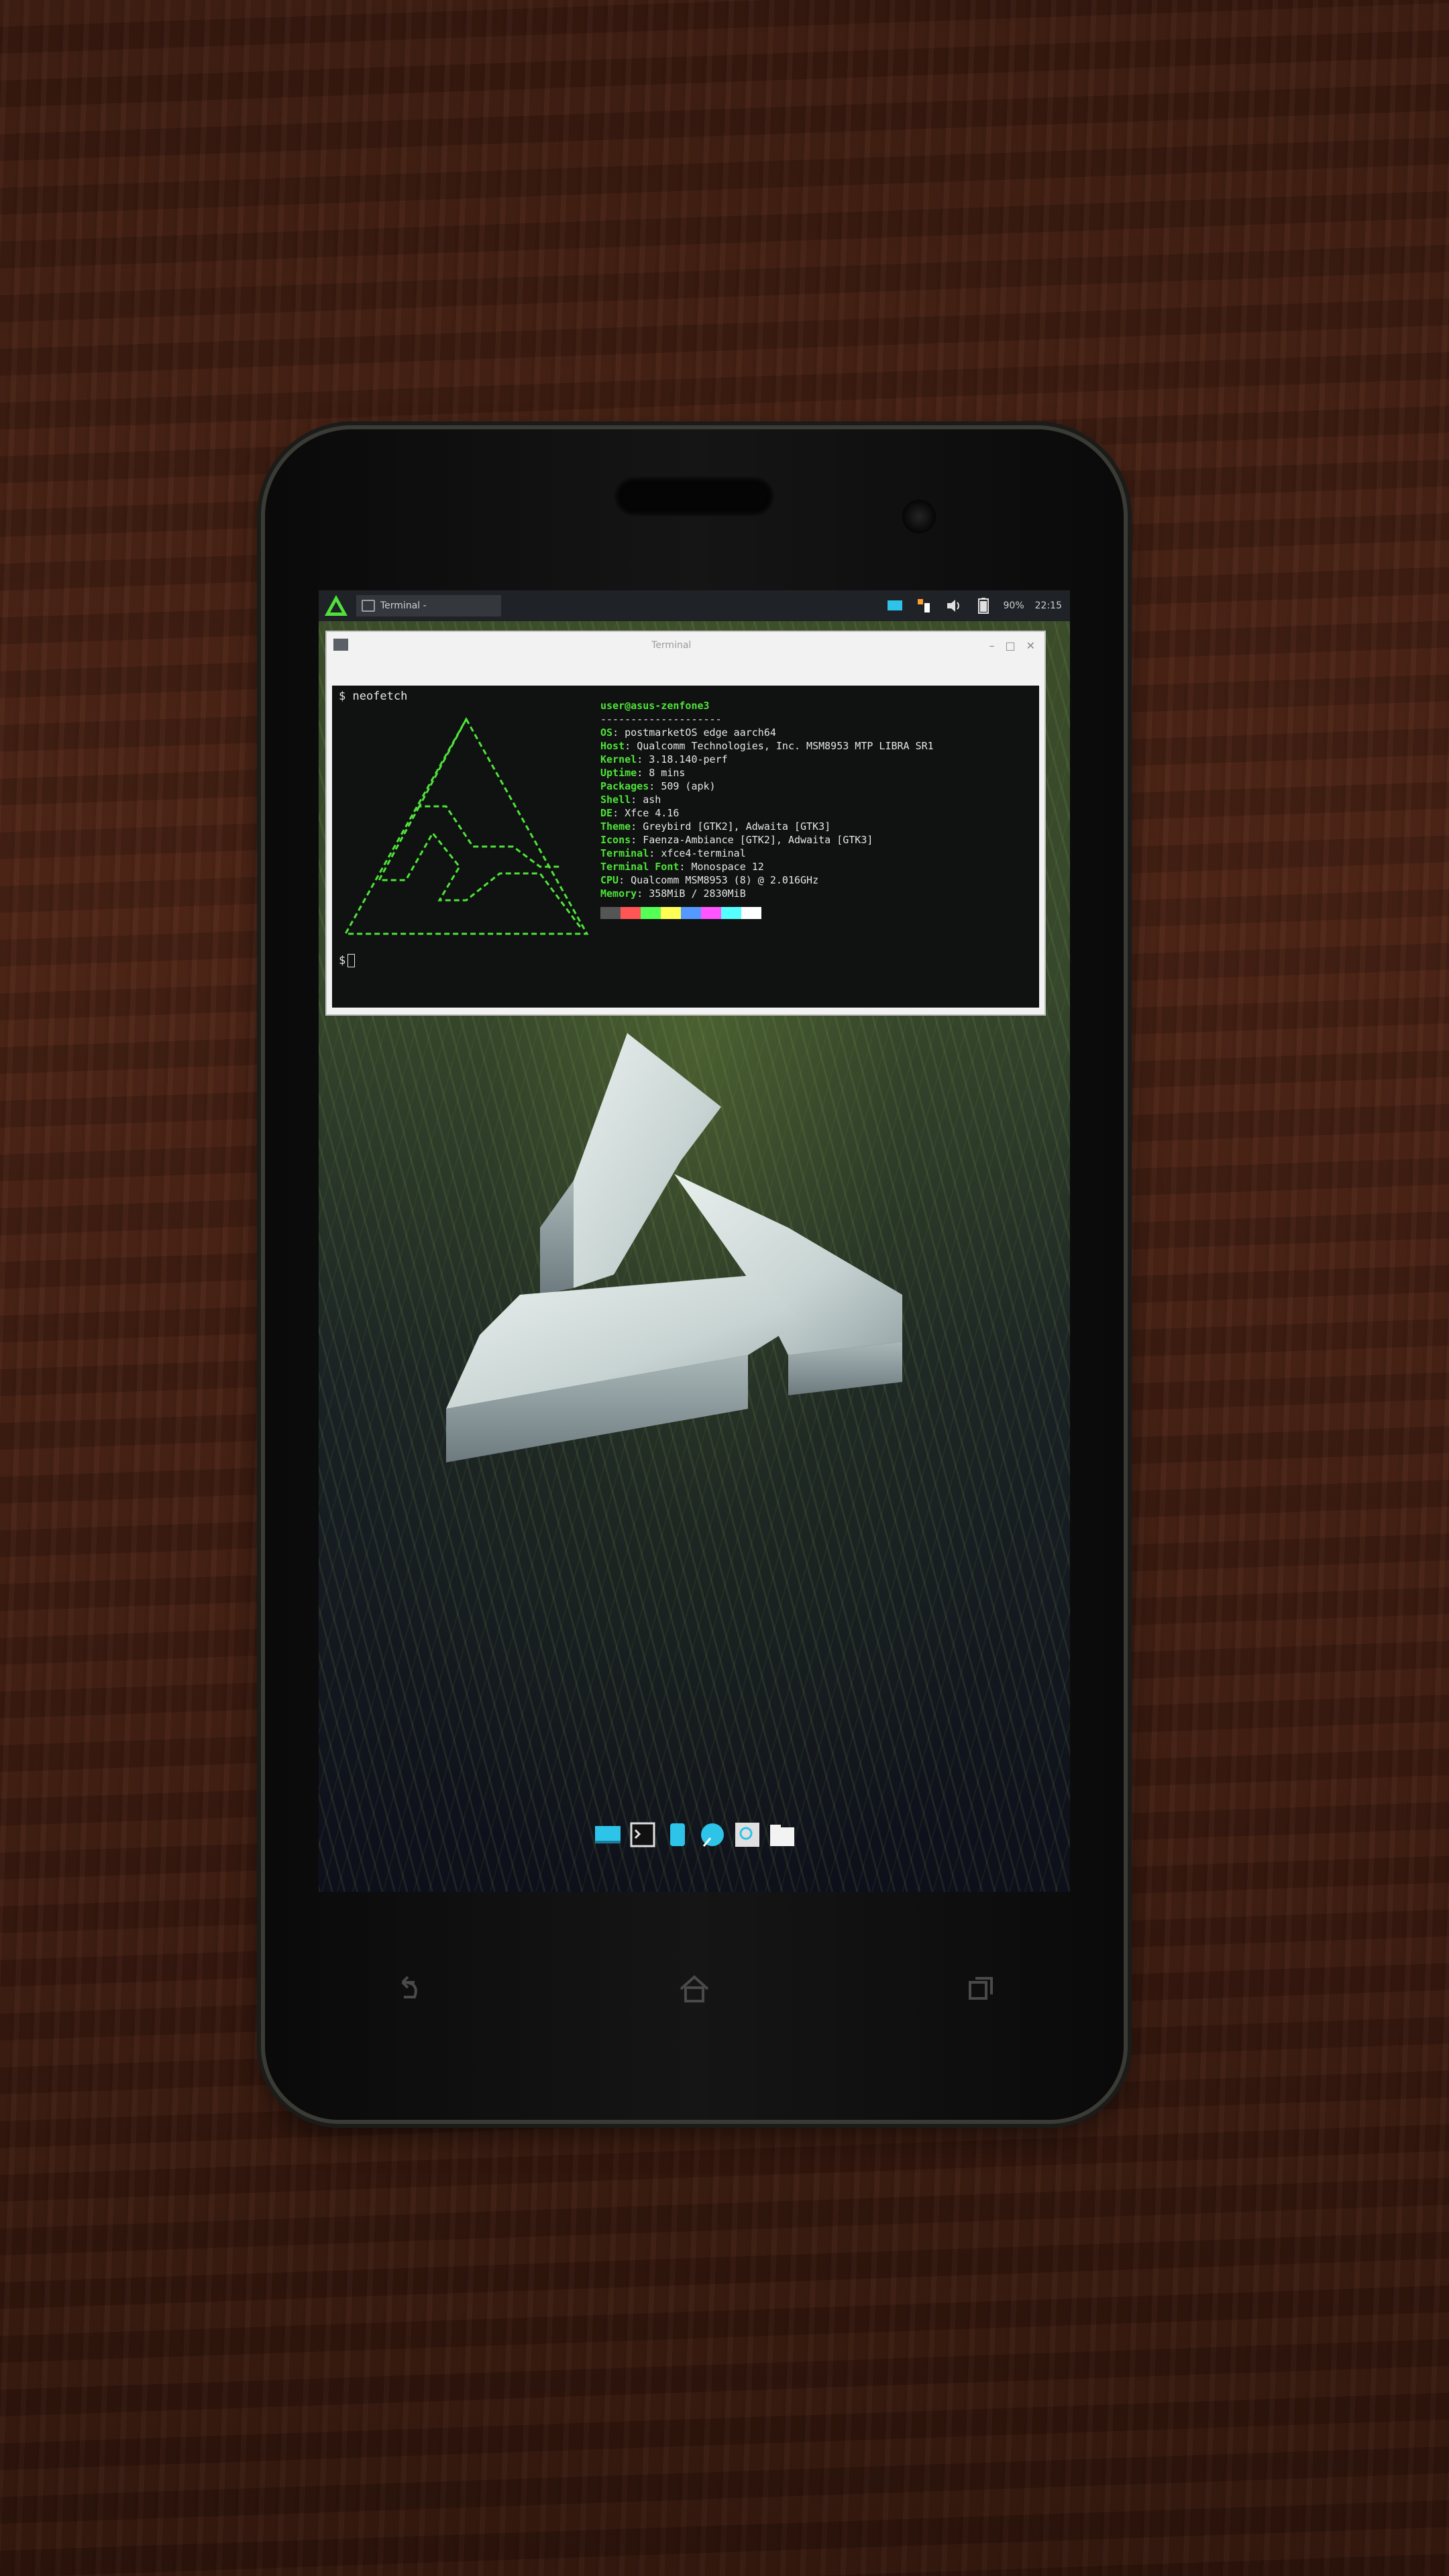  I want to click on navigation-bar, so click(694, 1989).